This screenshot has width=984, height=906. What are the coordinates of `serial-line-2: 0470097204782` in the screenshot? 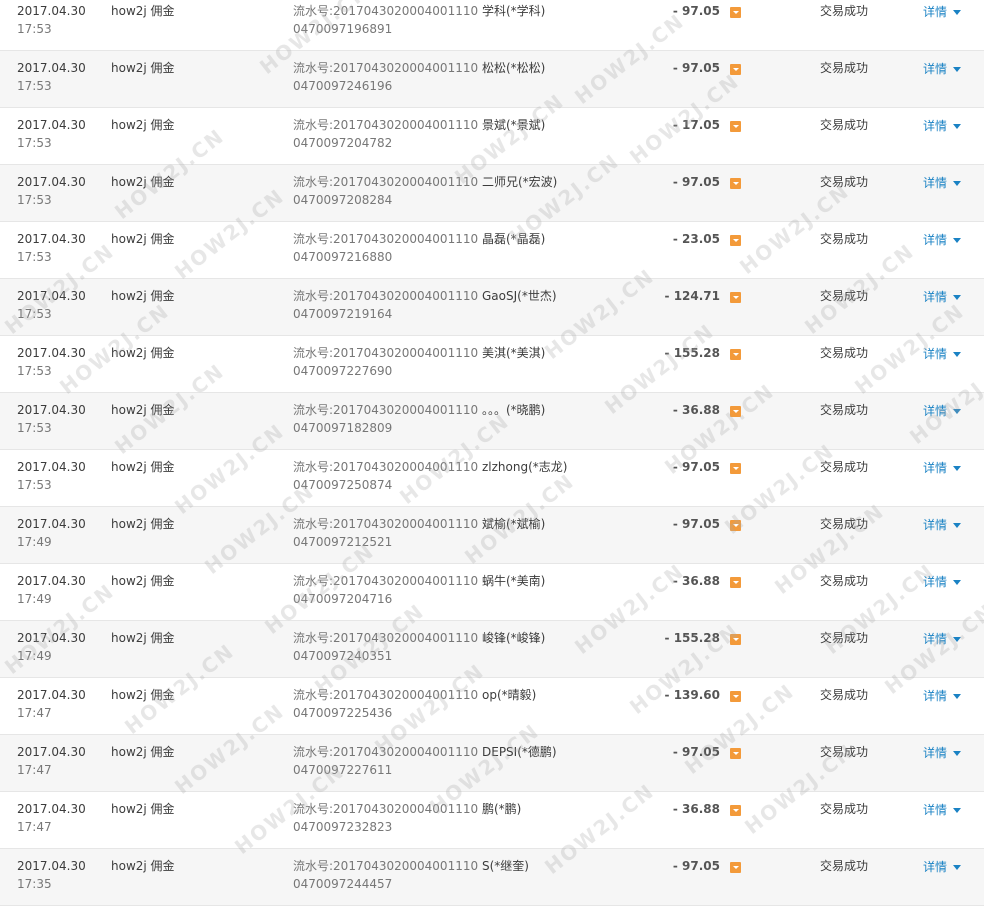 It's located at (343, 143).